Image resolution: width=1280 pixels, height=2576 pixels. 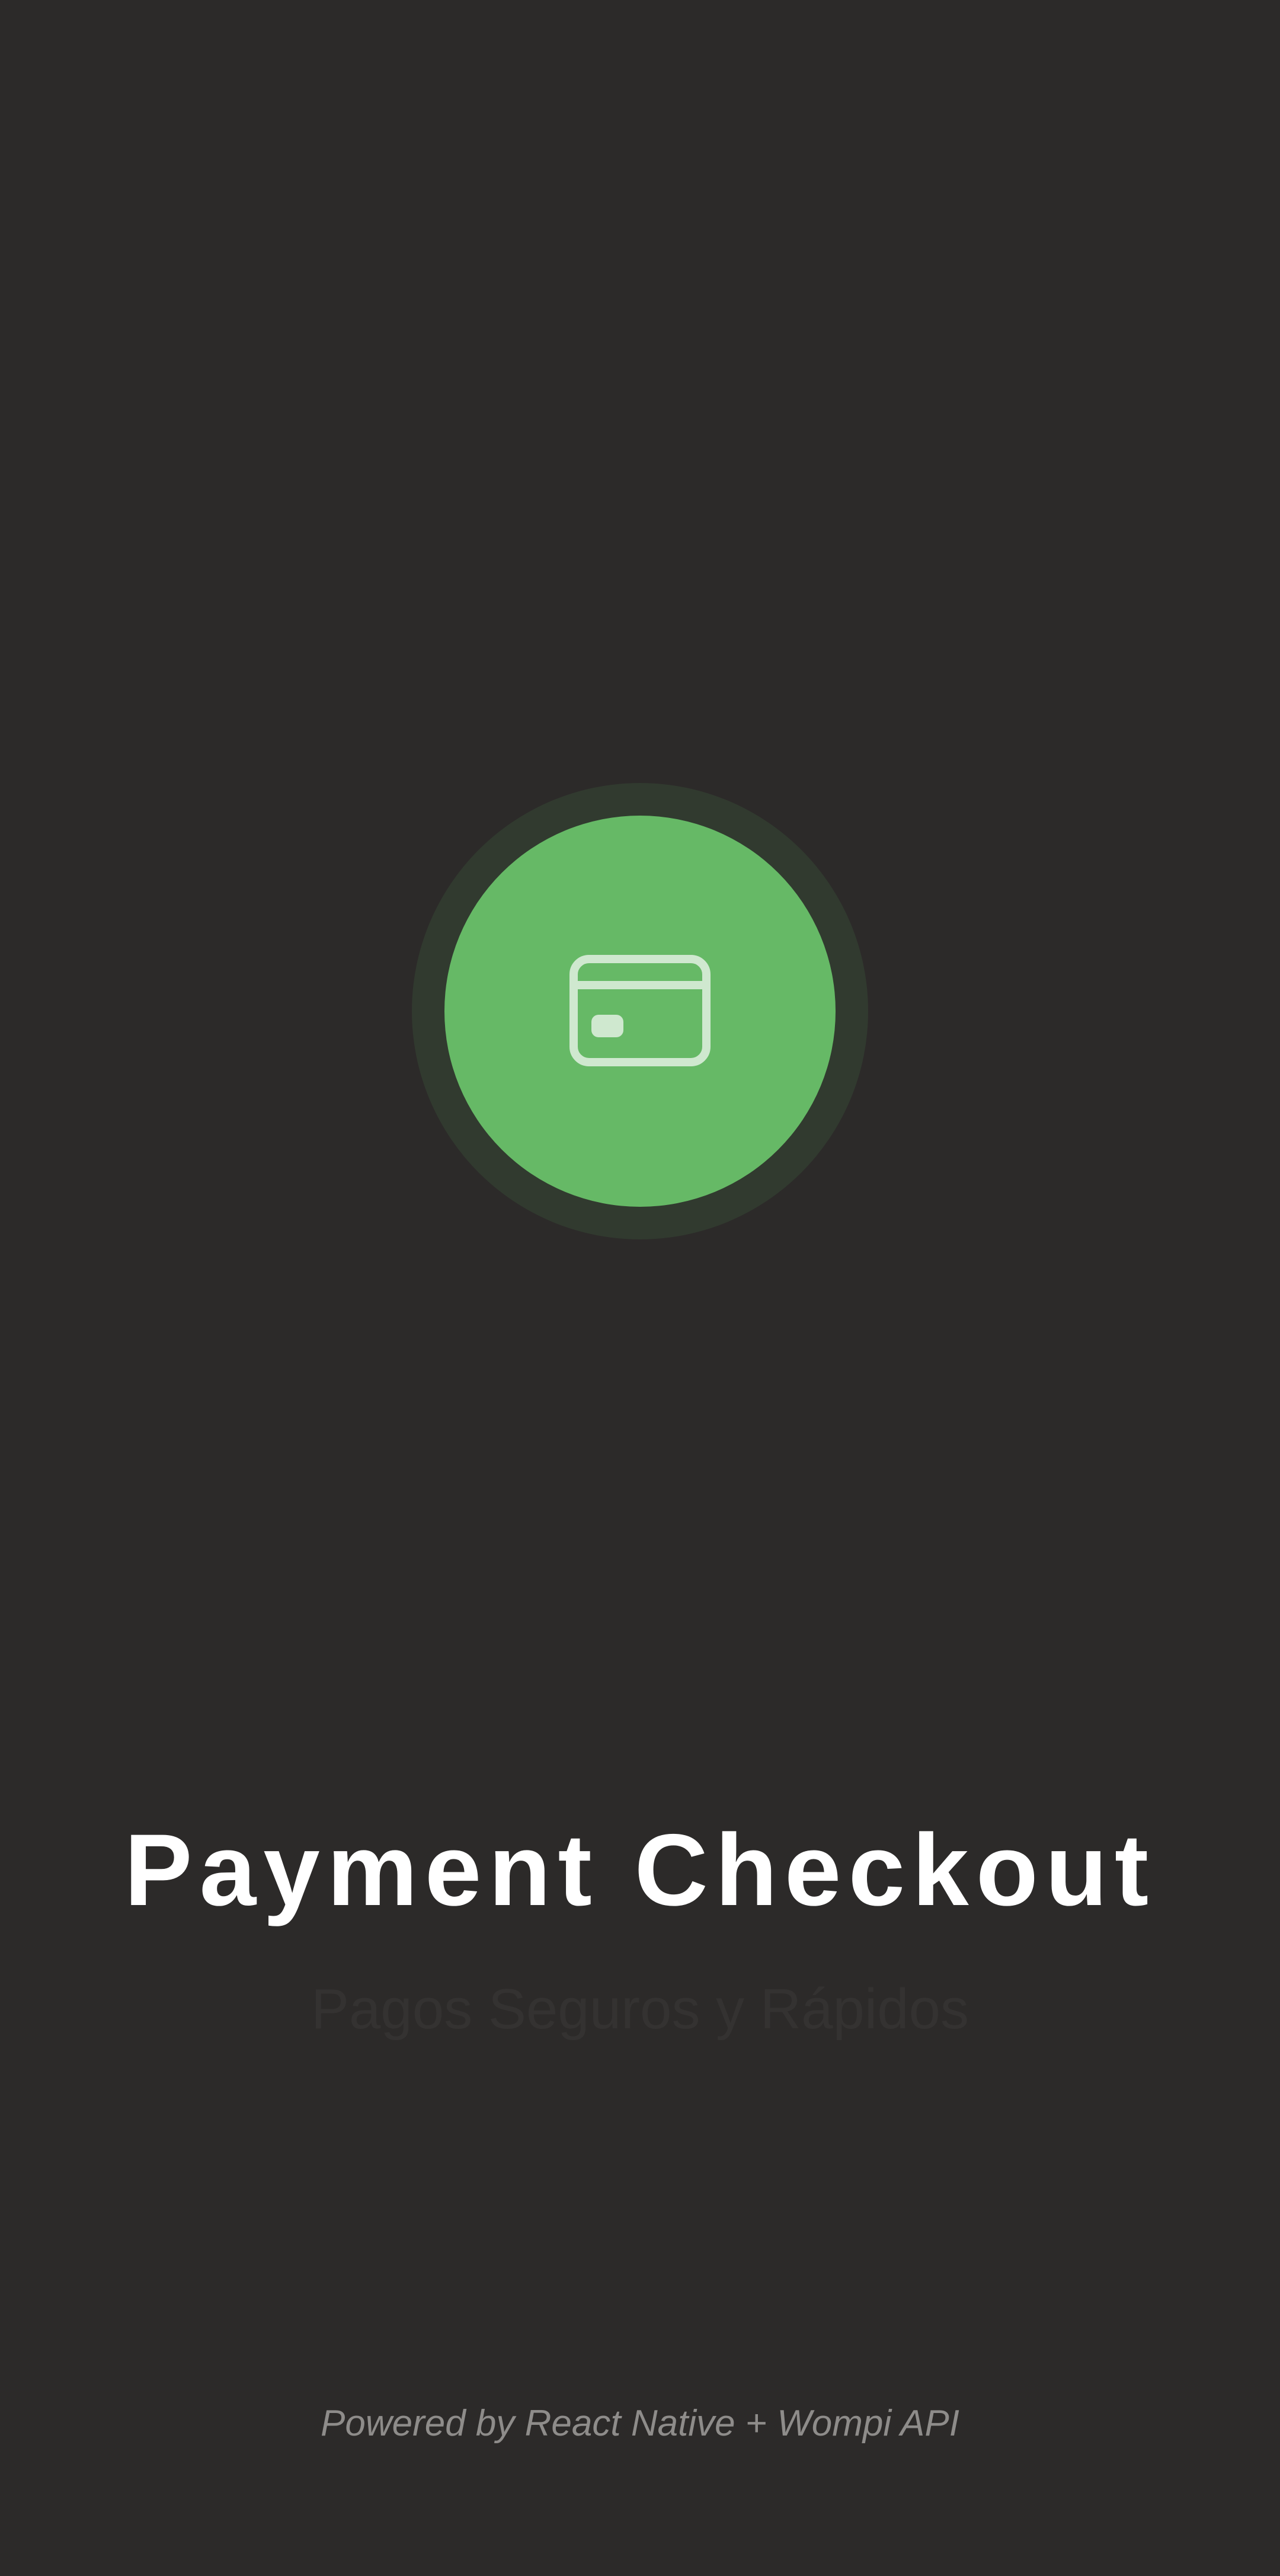 I want to click on powered-by-footer: Powered by React Native + Wompi API, so click(x=640, y=2423).